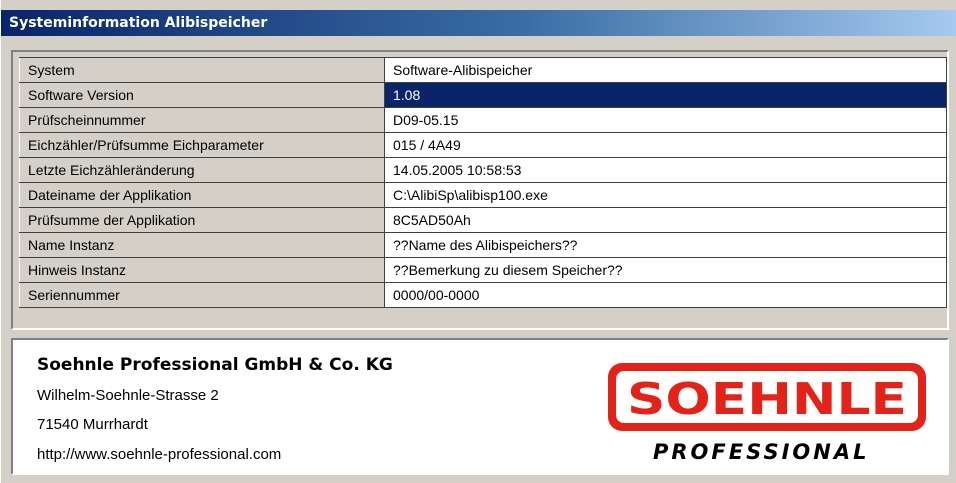 The image size is (956, 483). What do you see at coordinates (202, 295) in the screenshot?
I see `row-label: Seriennummer` at bounding box center [202, 295].